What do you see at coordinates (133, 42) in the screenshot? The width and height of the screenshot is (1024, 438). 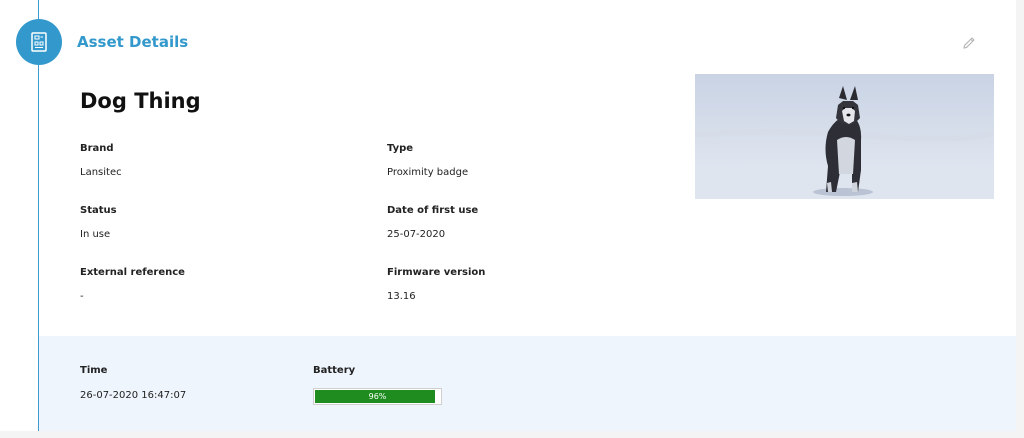 I see `section-title: Asset Details` at bounding box center [133, 42].